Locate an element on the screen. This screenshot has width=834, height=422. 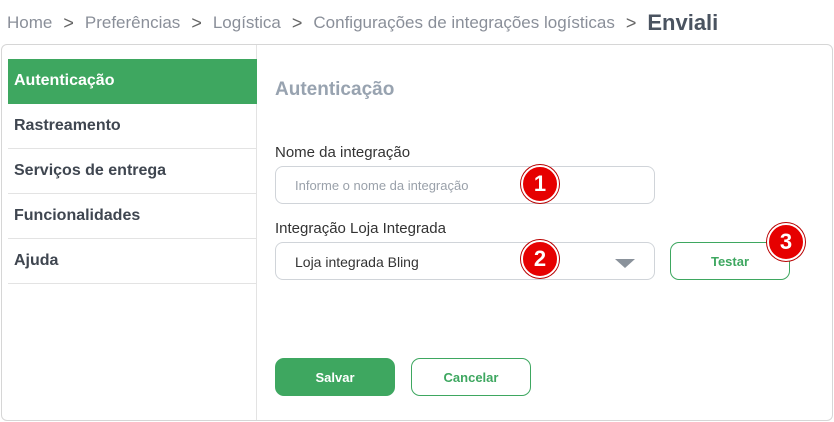
breadcrumb-preferencias: Preferências is located at coordinates (132, 23).